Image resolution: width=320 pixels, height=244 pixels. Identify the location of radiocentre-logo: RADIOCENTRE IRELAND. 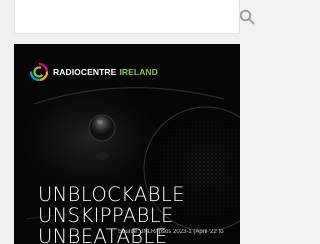
(94, 72).